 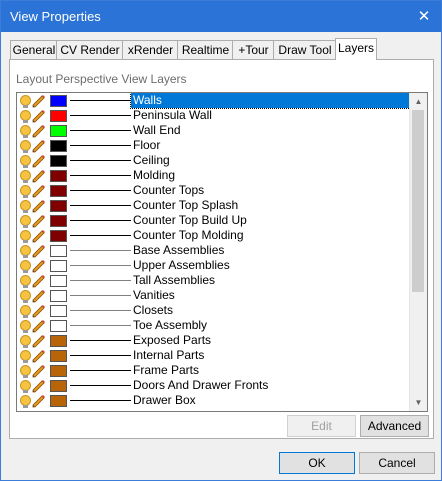 I want to click on ok-button: OK, so click(x=317, y=463).